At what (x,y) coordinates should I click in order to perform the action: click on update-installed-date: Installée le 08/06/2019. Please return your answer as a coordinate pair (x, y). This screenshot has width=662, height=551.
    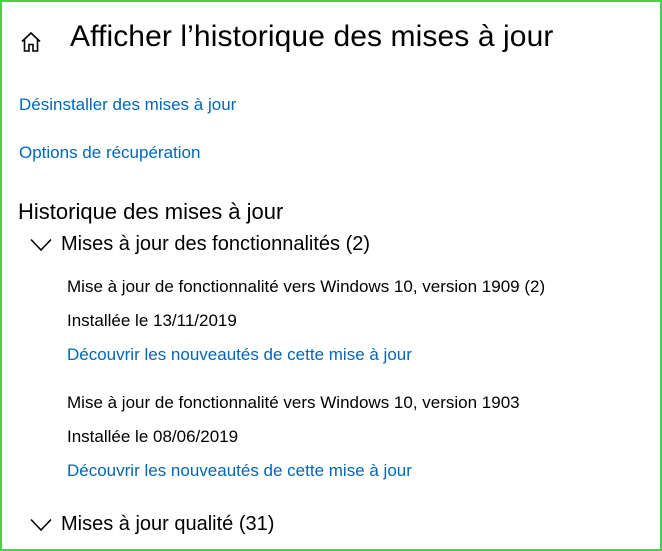
    Looking at the image, I should click on (153, 436).